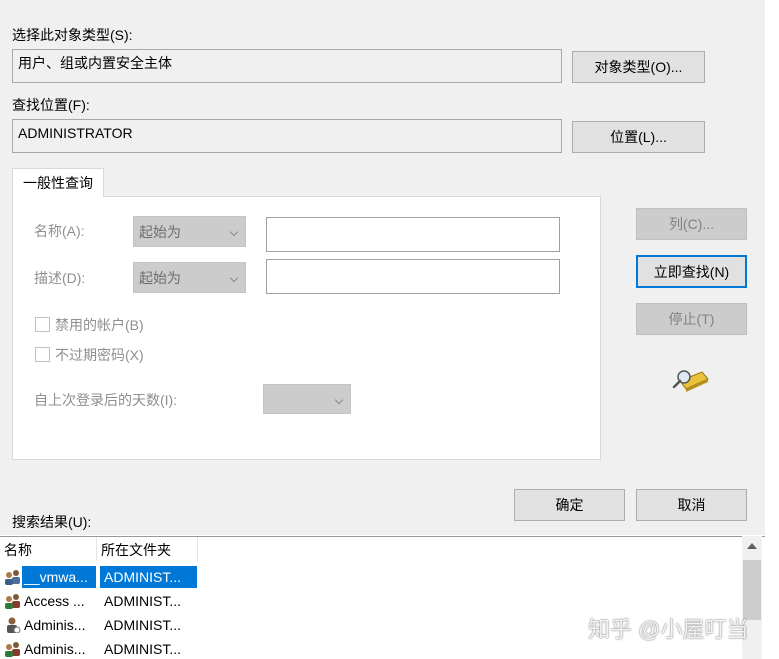 Image resolution: width=779 pixels, height=659 pixels. Describe the element at coordinates (160, 278) in the screenshot. I see `description-mode-value: 起始为` at that location.